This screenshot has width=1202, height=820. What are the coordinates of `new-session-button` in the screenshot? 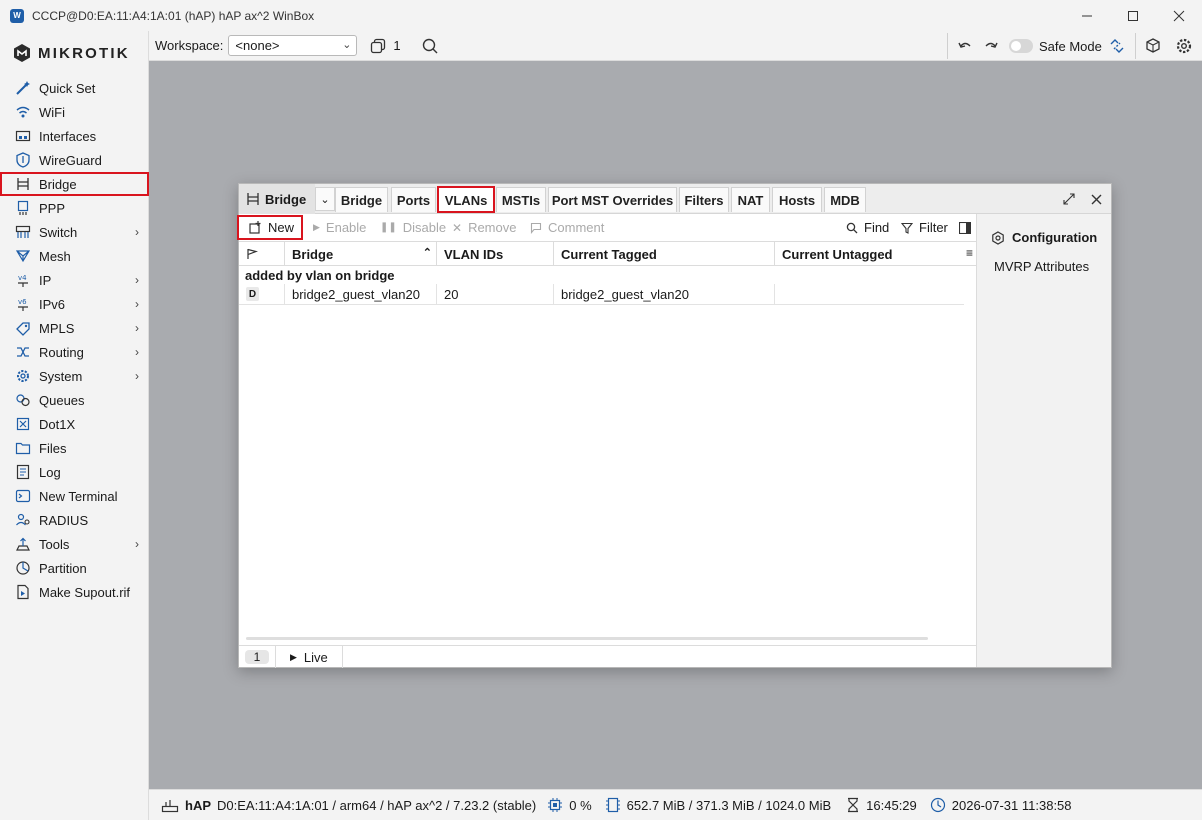 It's located at (1153, 46).